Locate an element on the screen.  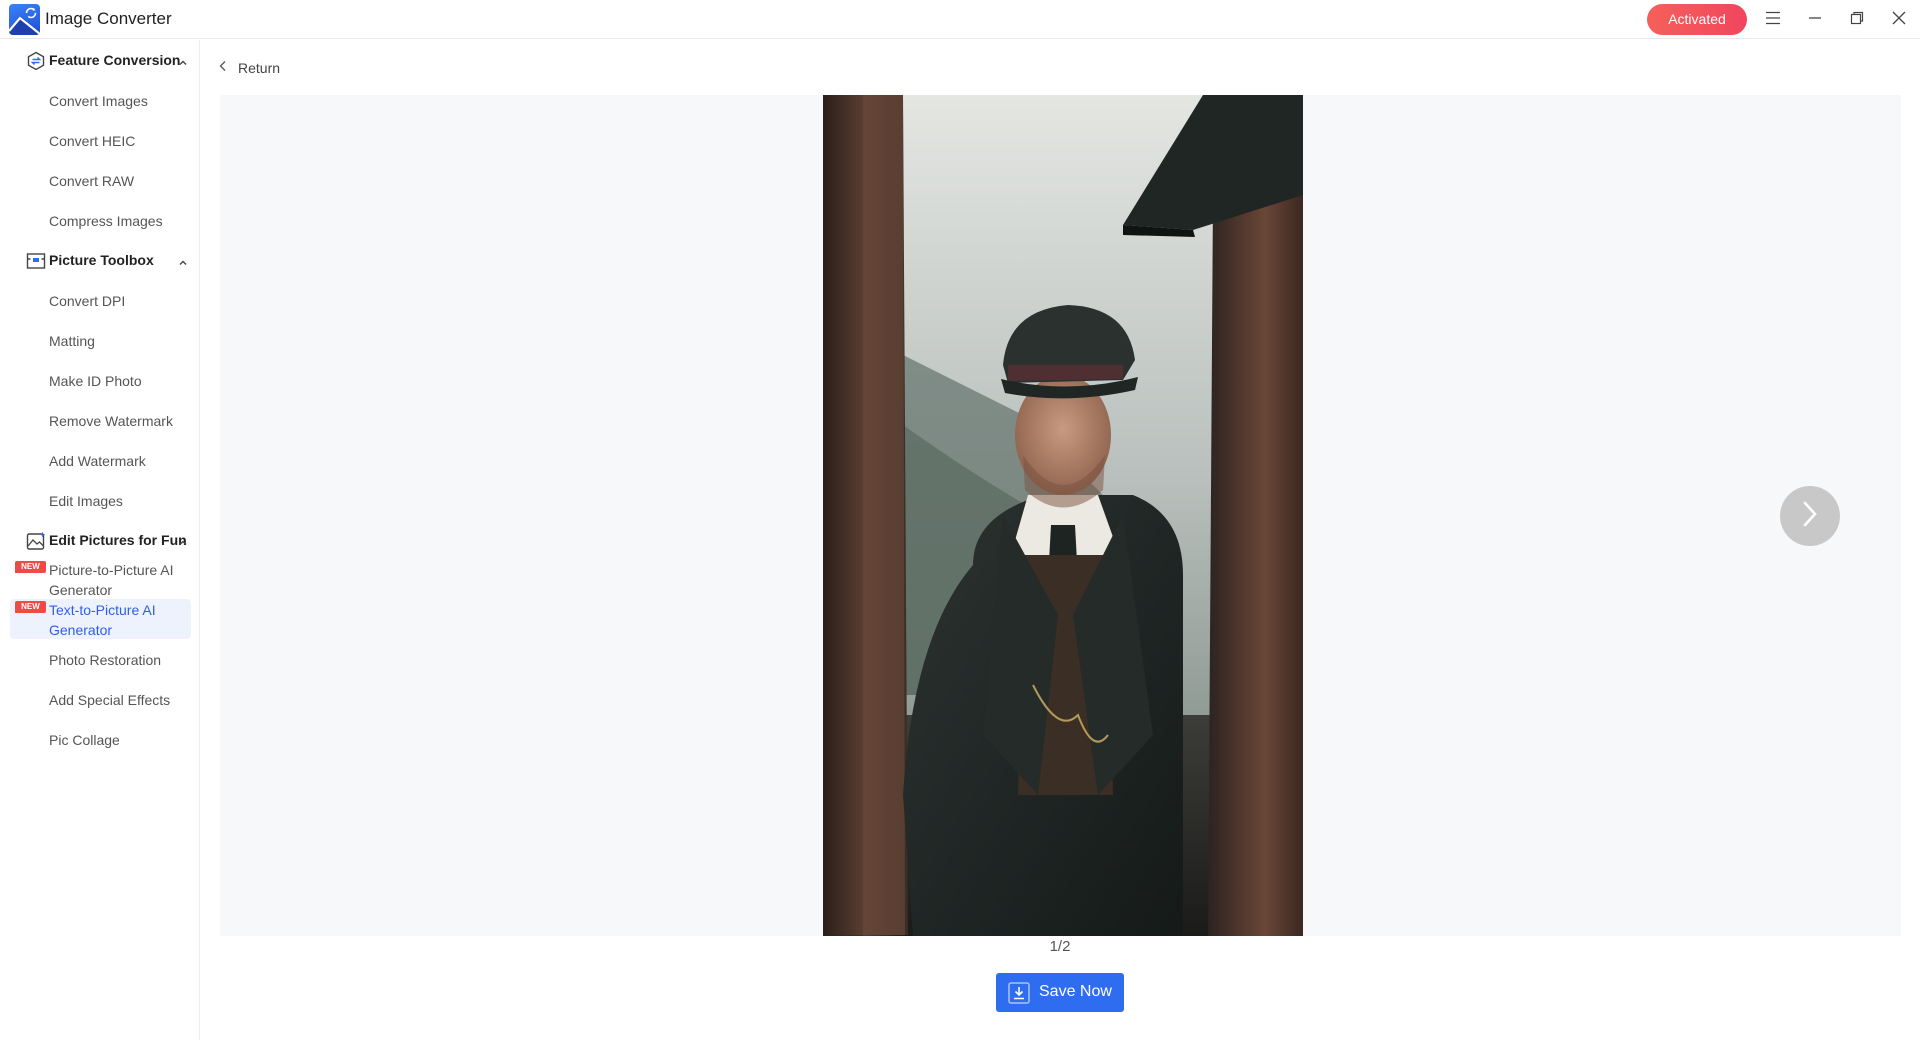
sidebar-item-compress-images: Compress Images is located at coordinates (100, 220).